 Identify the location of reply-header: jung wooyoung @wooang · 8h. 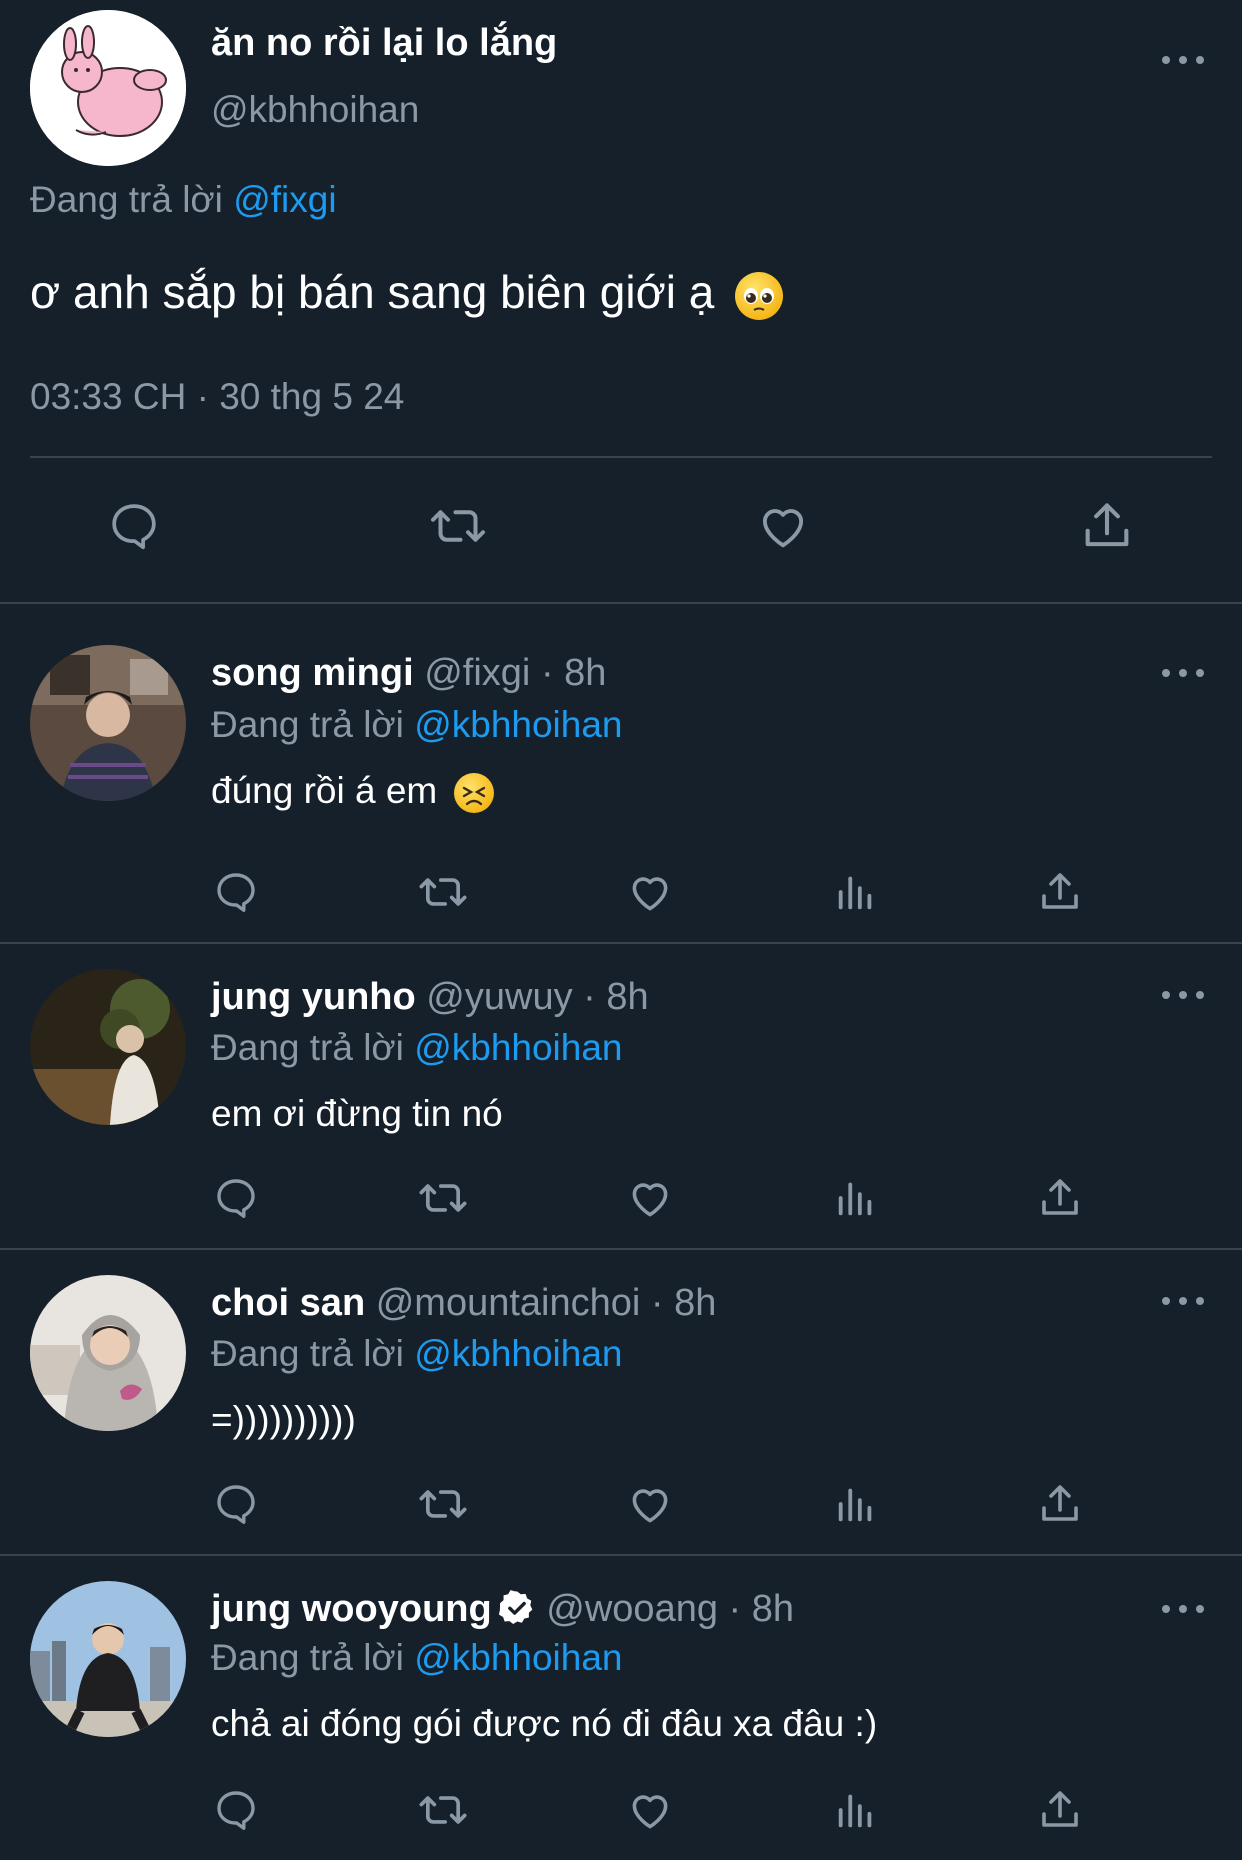
(502, 1609).